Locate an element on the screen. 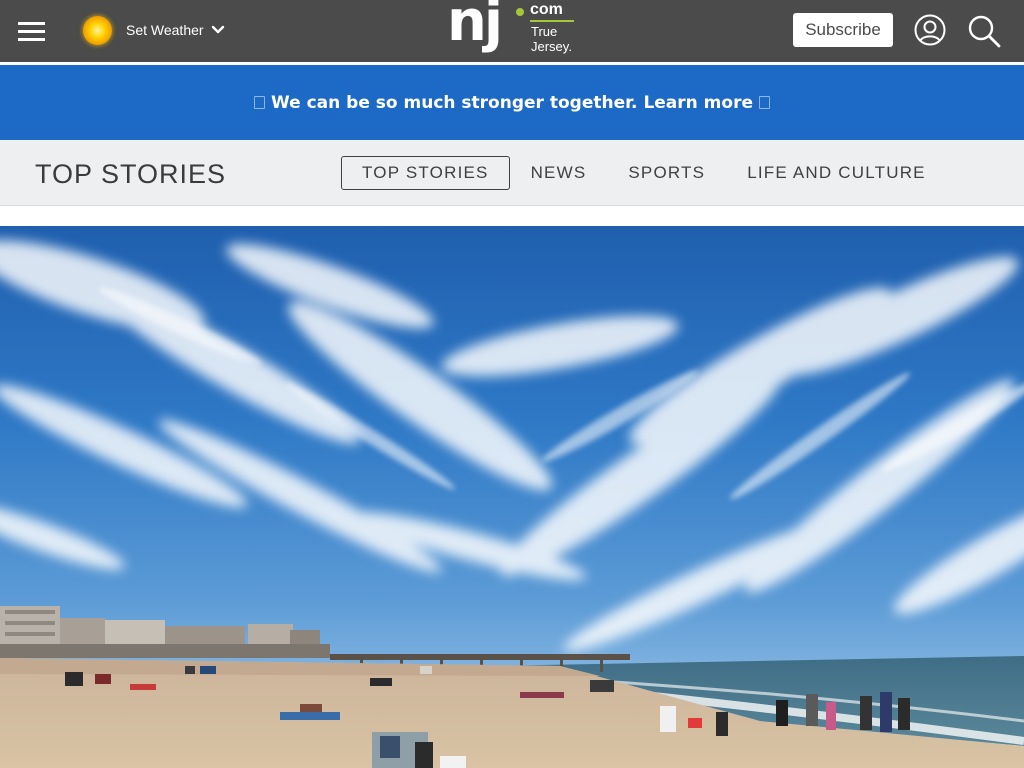 Image resolution: width=1024 pixels, height=768 pixels. tab-top-stories: TOP STORIES is located at coordinates (425, 173).